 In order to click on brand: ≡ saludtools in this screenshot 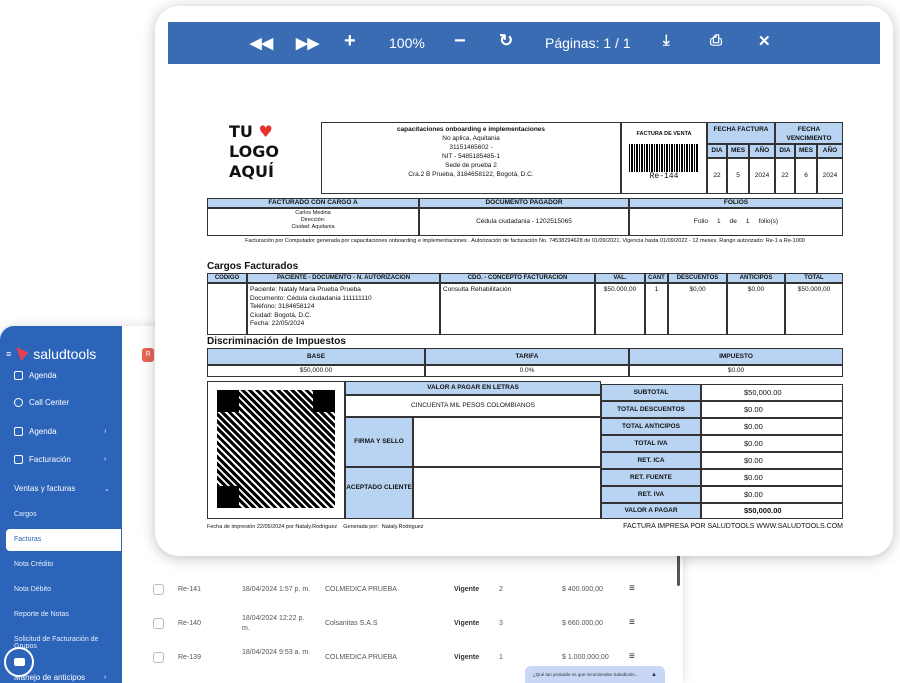, I will do `click(51, 354)`.